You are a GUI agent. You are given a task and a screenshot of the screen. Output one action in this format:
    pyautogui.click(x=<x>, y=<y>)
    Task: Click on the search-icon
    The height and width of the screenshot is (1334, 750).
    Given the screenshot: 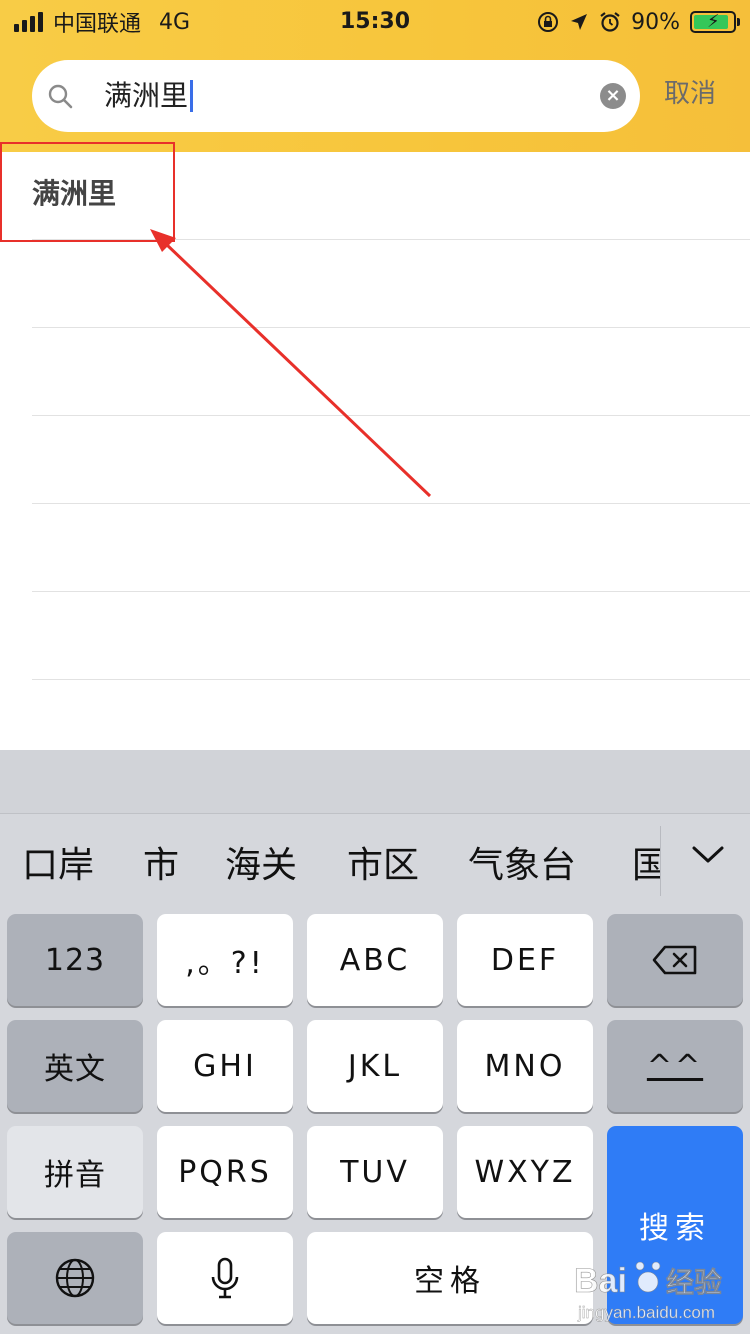 What is the action you would take?
    pyautogui.click(x=60, y=96)
    